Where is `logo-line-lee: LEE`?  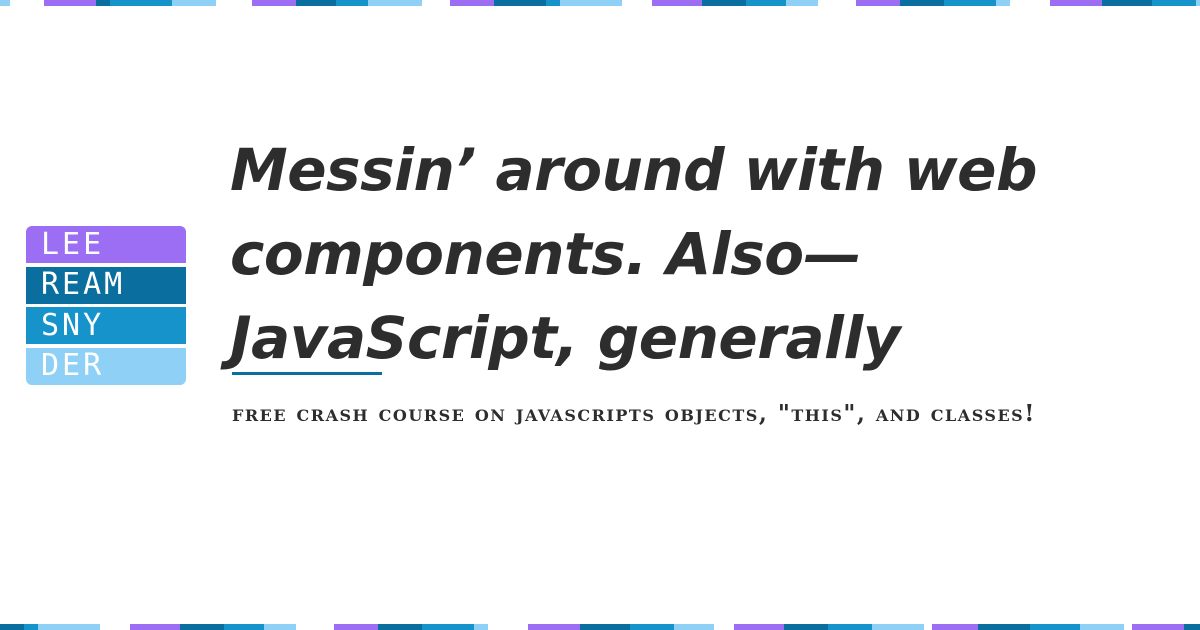
logo-line-lee: LEE is located at coordinates (106, 245).